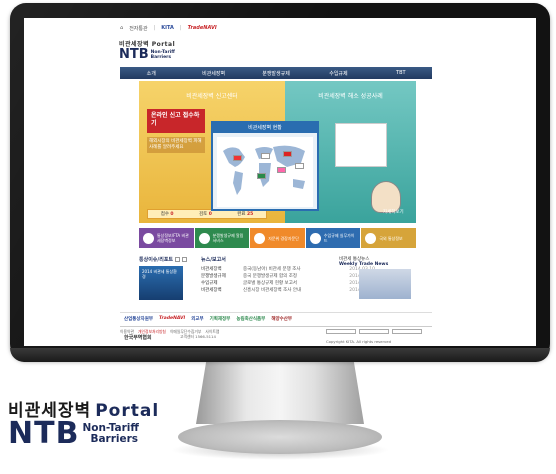 Image resolution: width=556 pixels, height=474 pixels. I want to click on success-cases-more: 자세히보기, so click(393, 212).